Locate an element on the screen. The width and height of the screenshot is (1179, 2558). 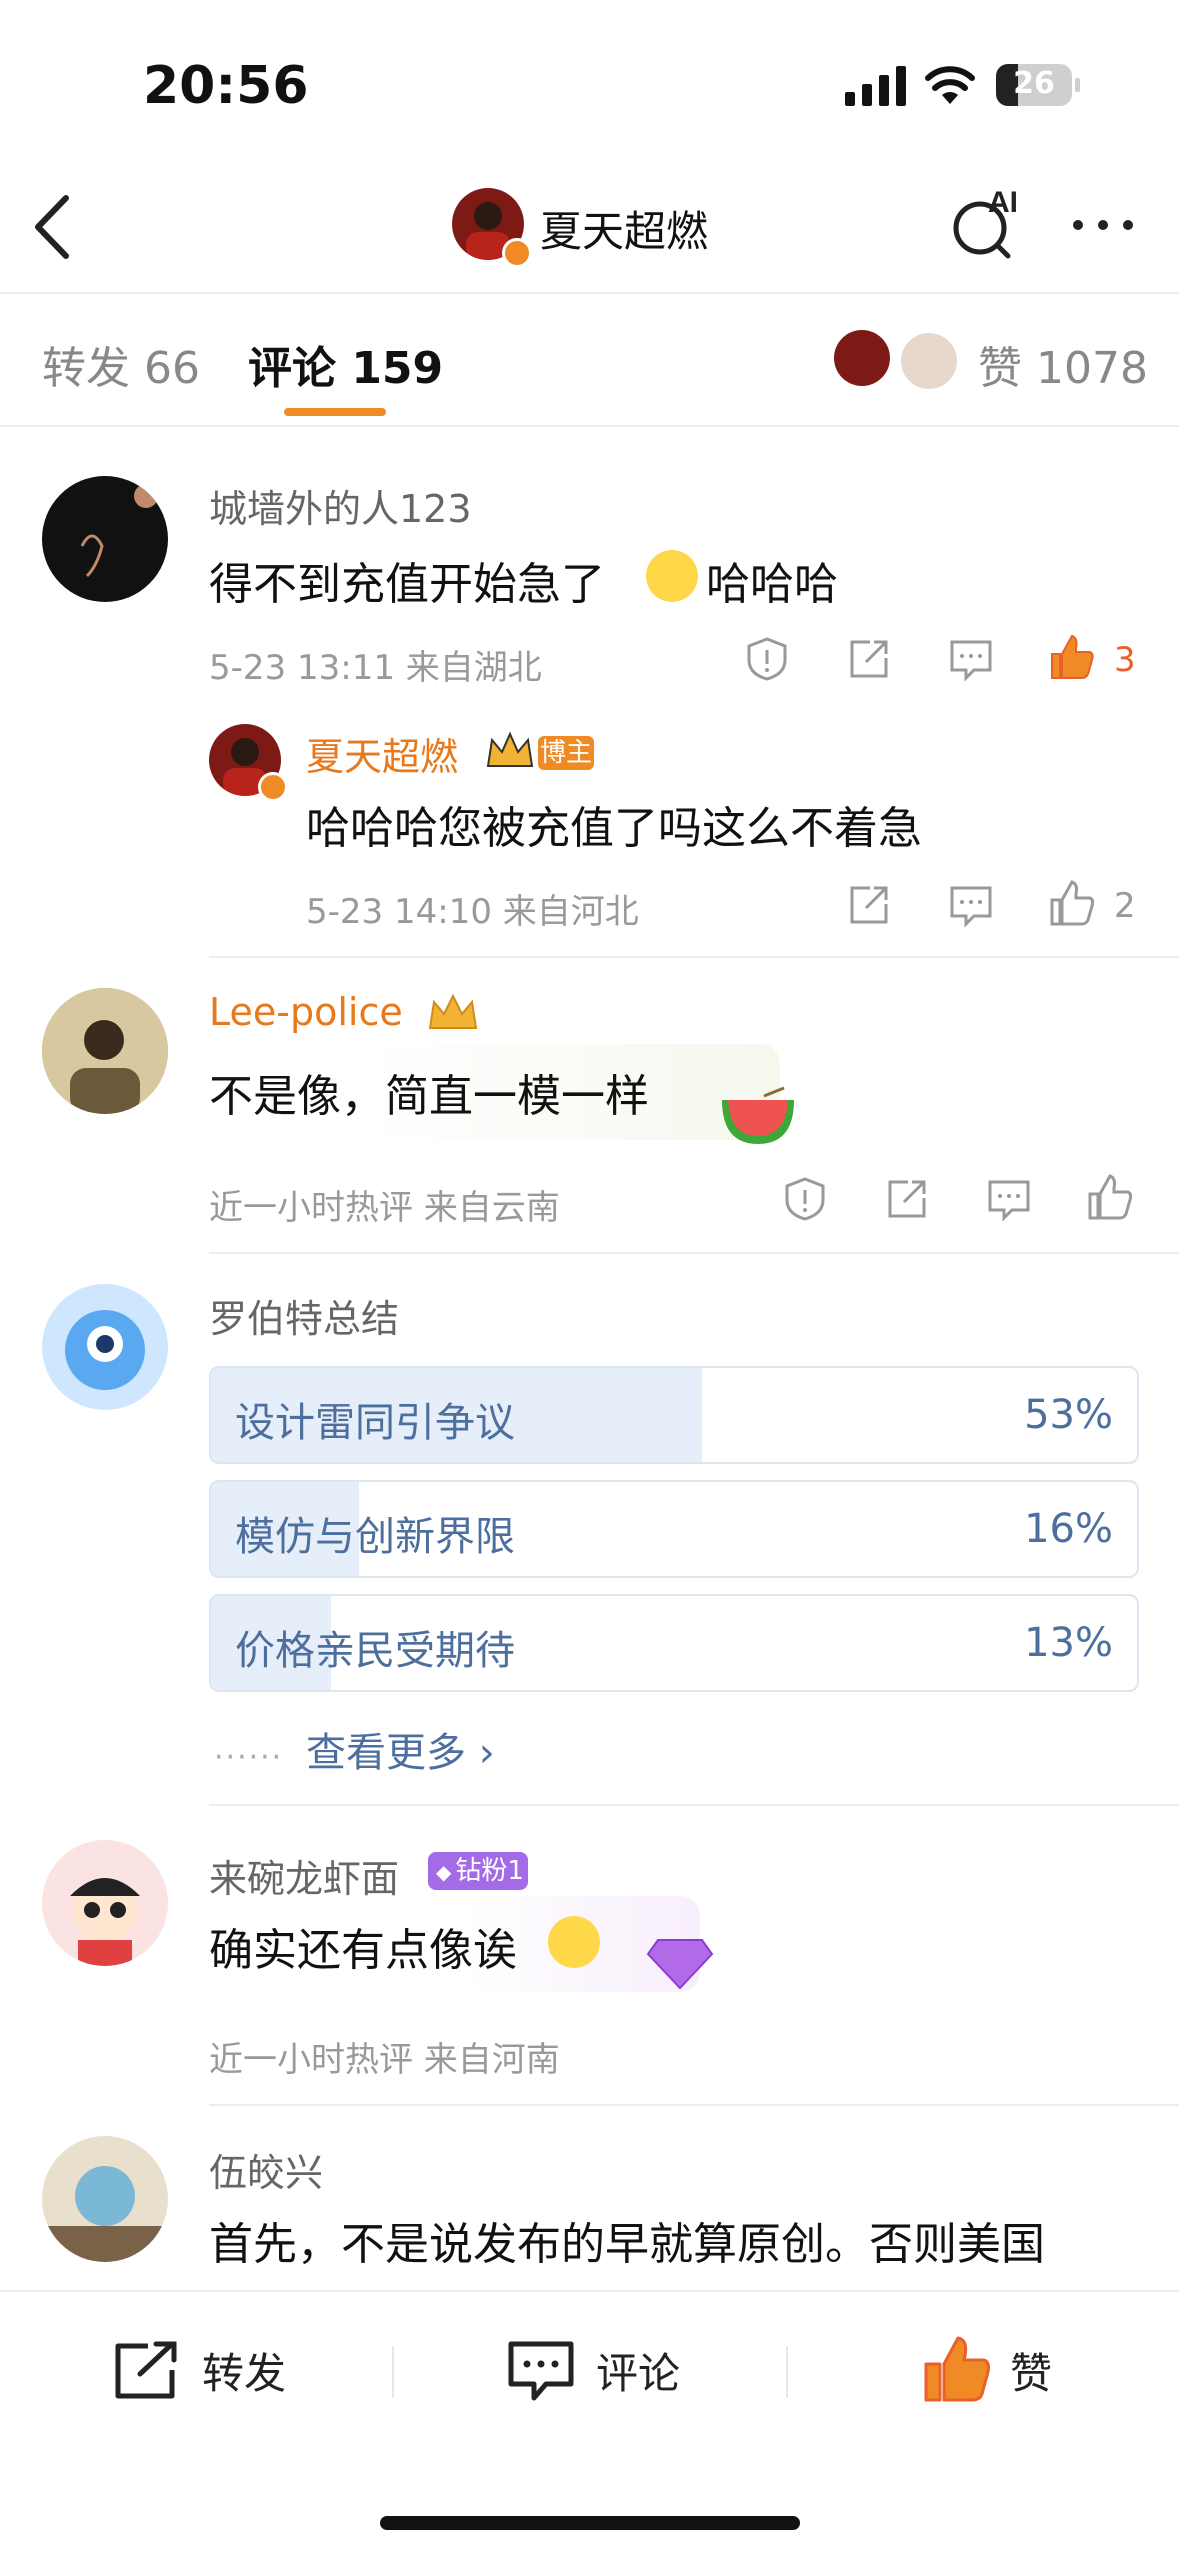
comment-text: 确实还有点像诶 is located at coordinates (363, 1950).